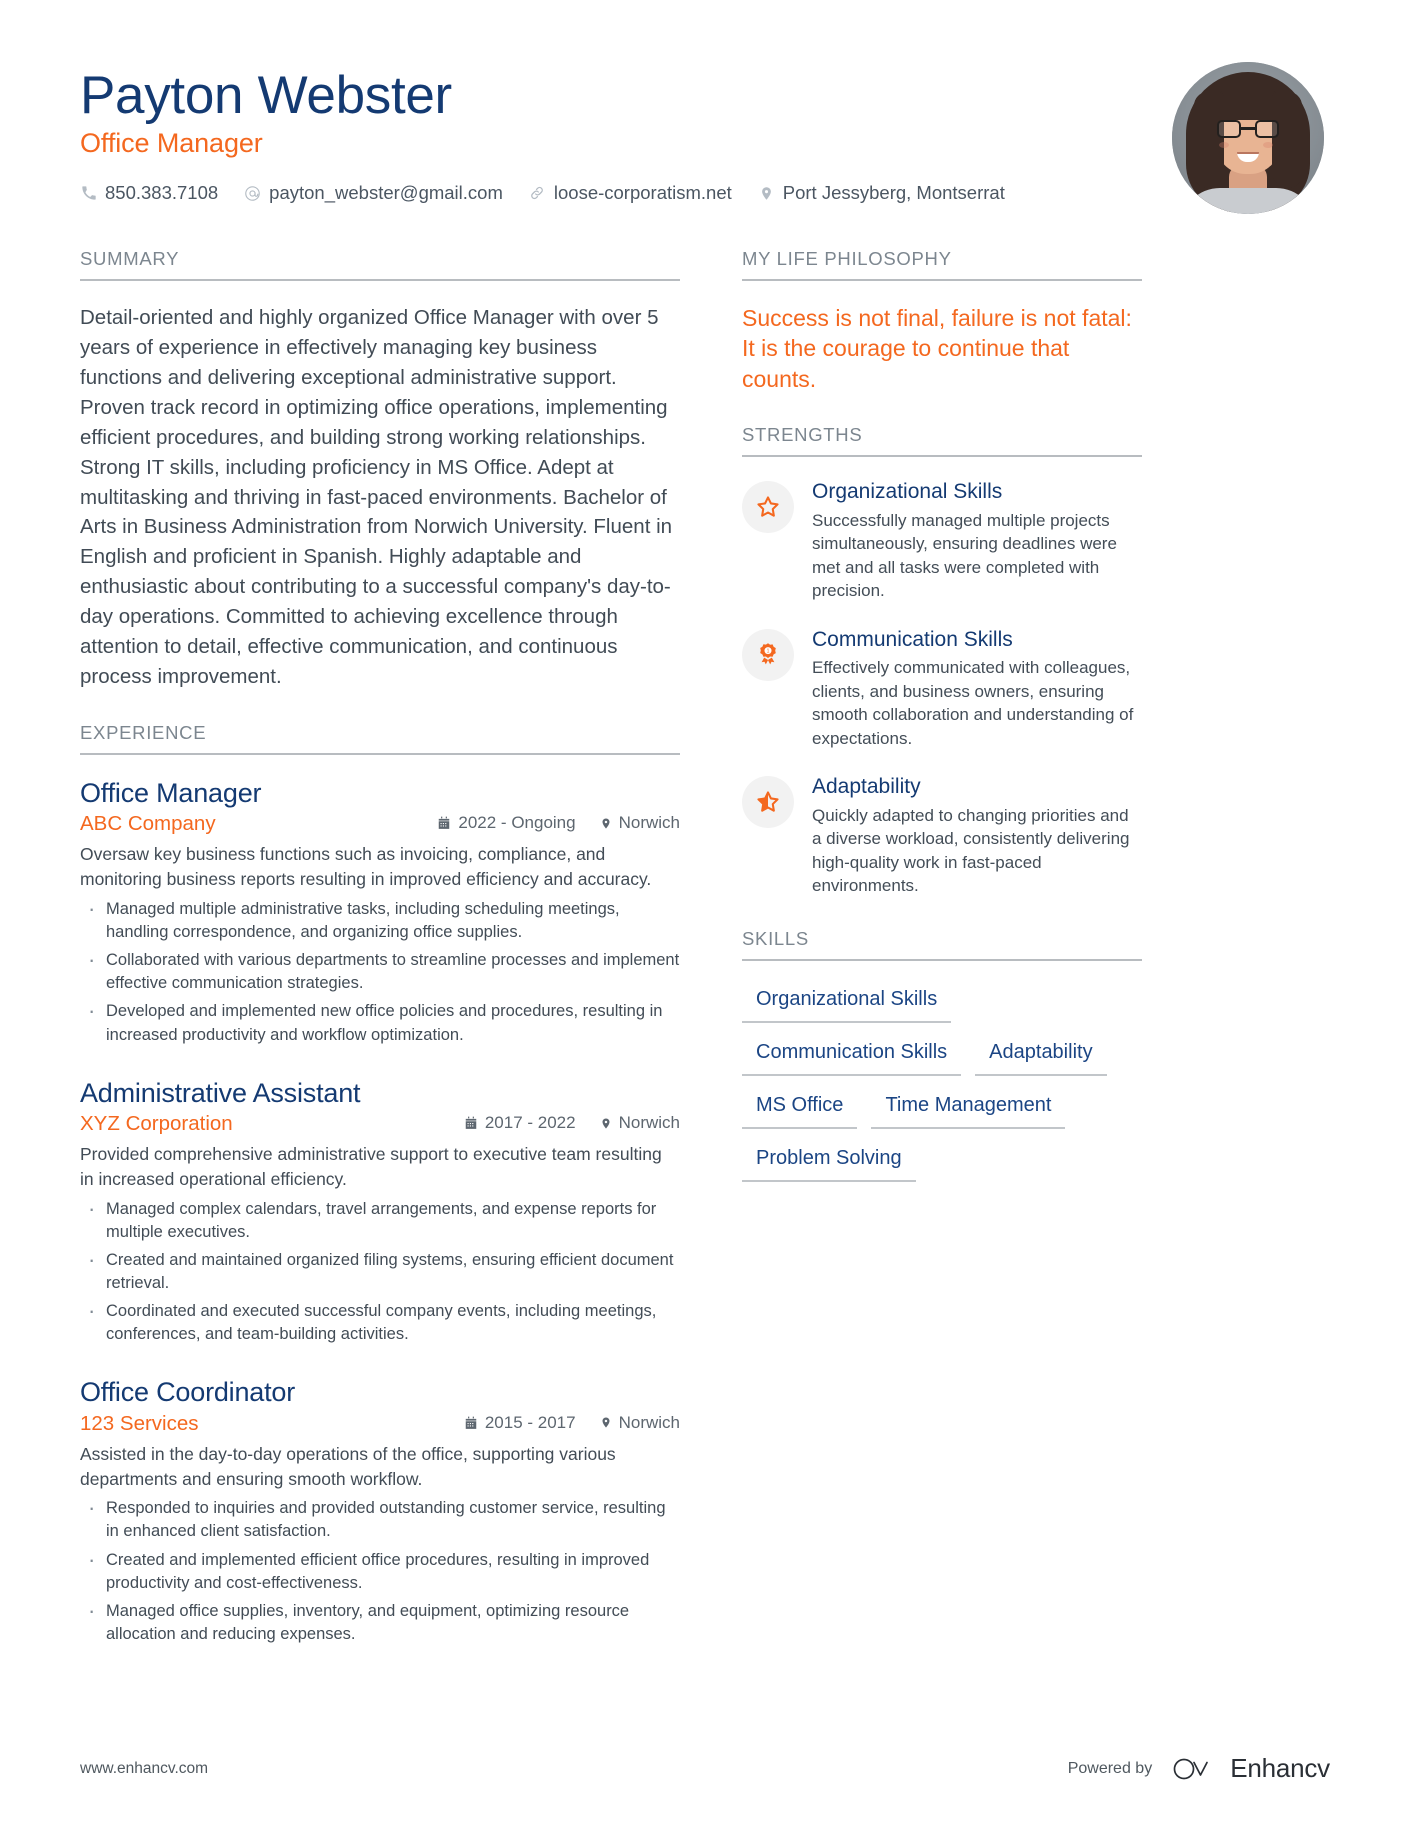  What do you see at coordinates (380, 1124) in the screenshot?
I see `job-meta-row: XYZ Corporation 2017 - 2022 Norwich` at bounding box center [380, 1124].